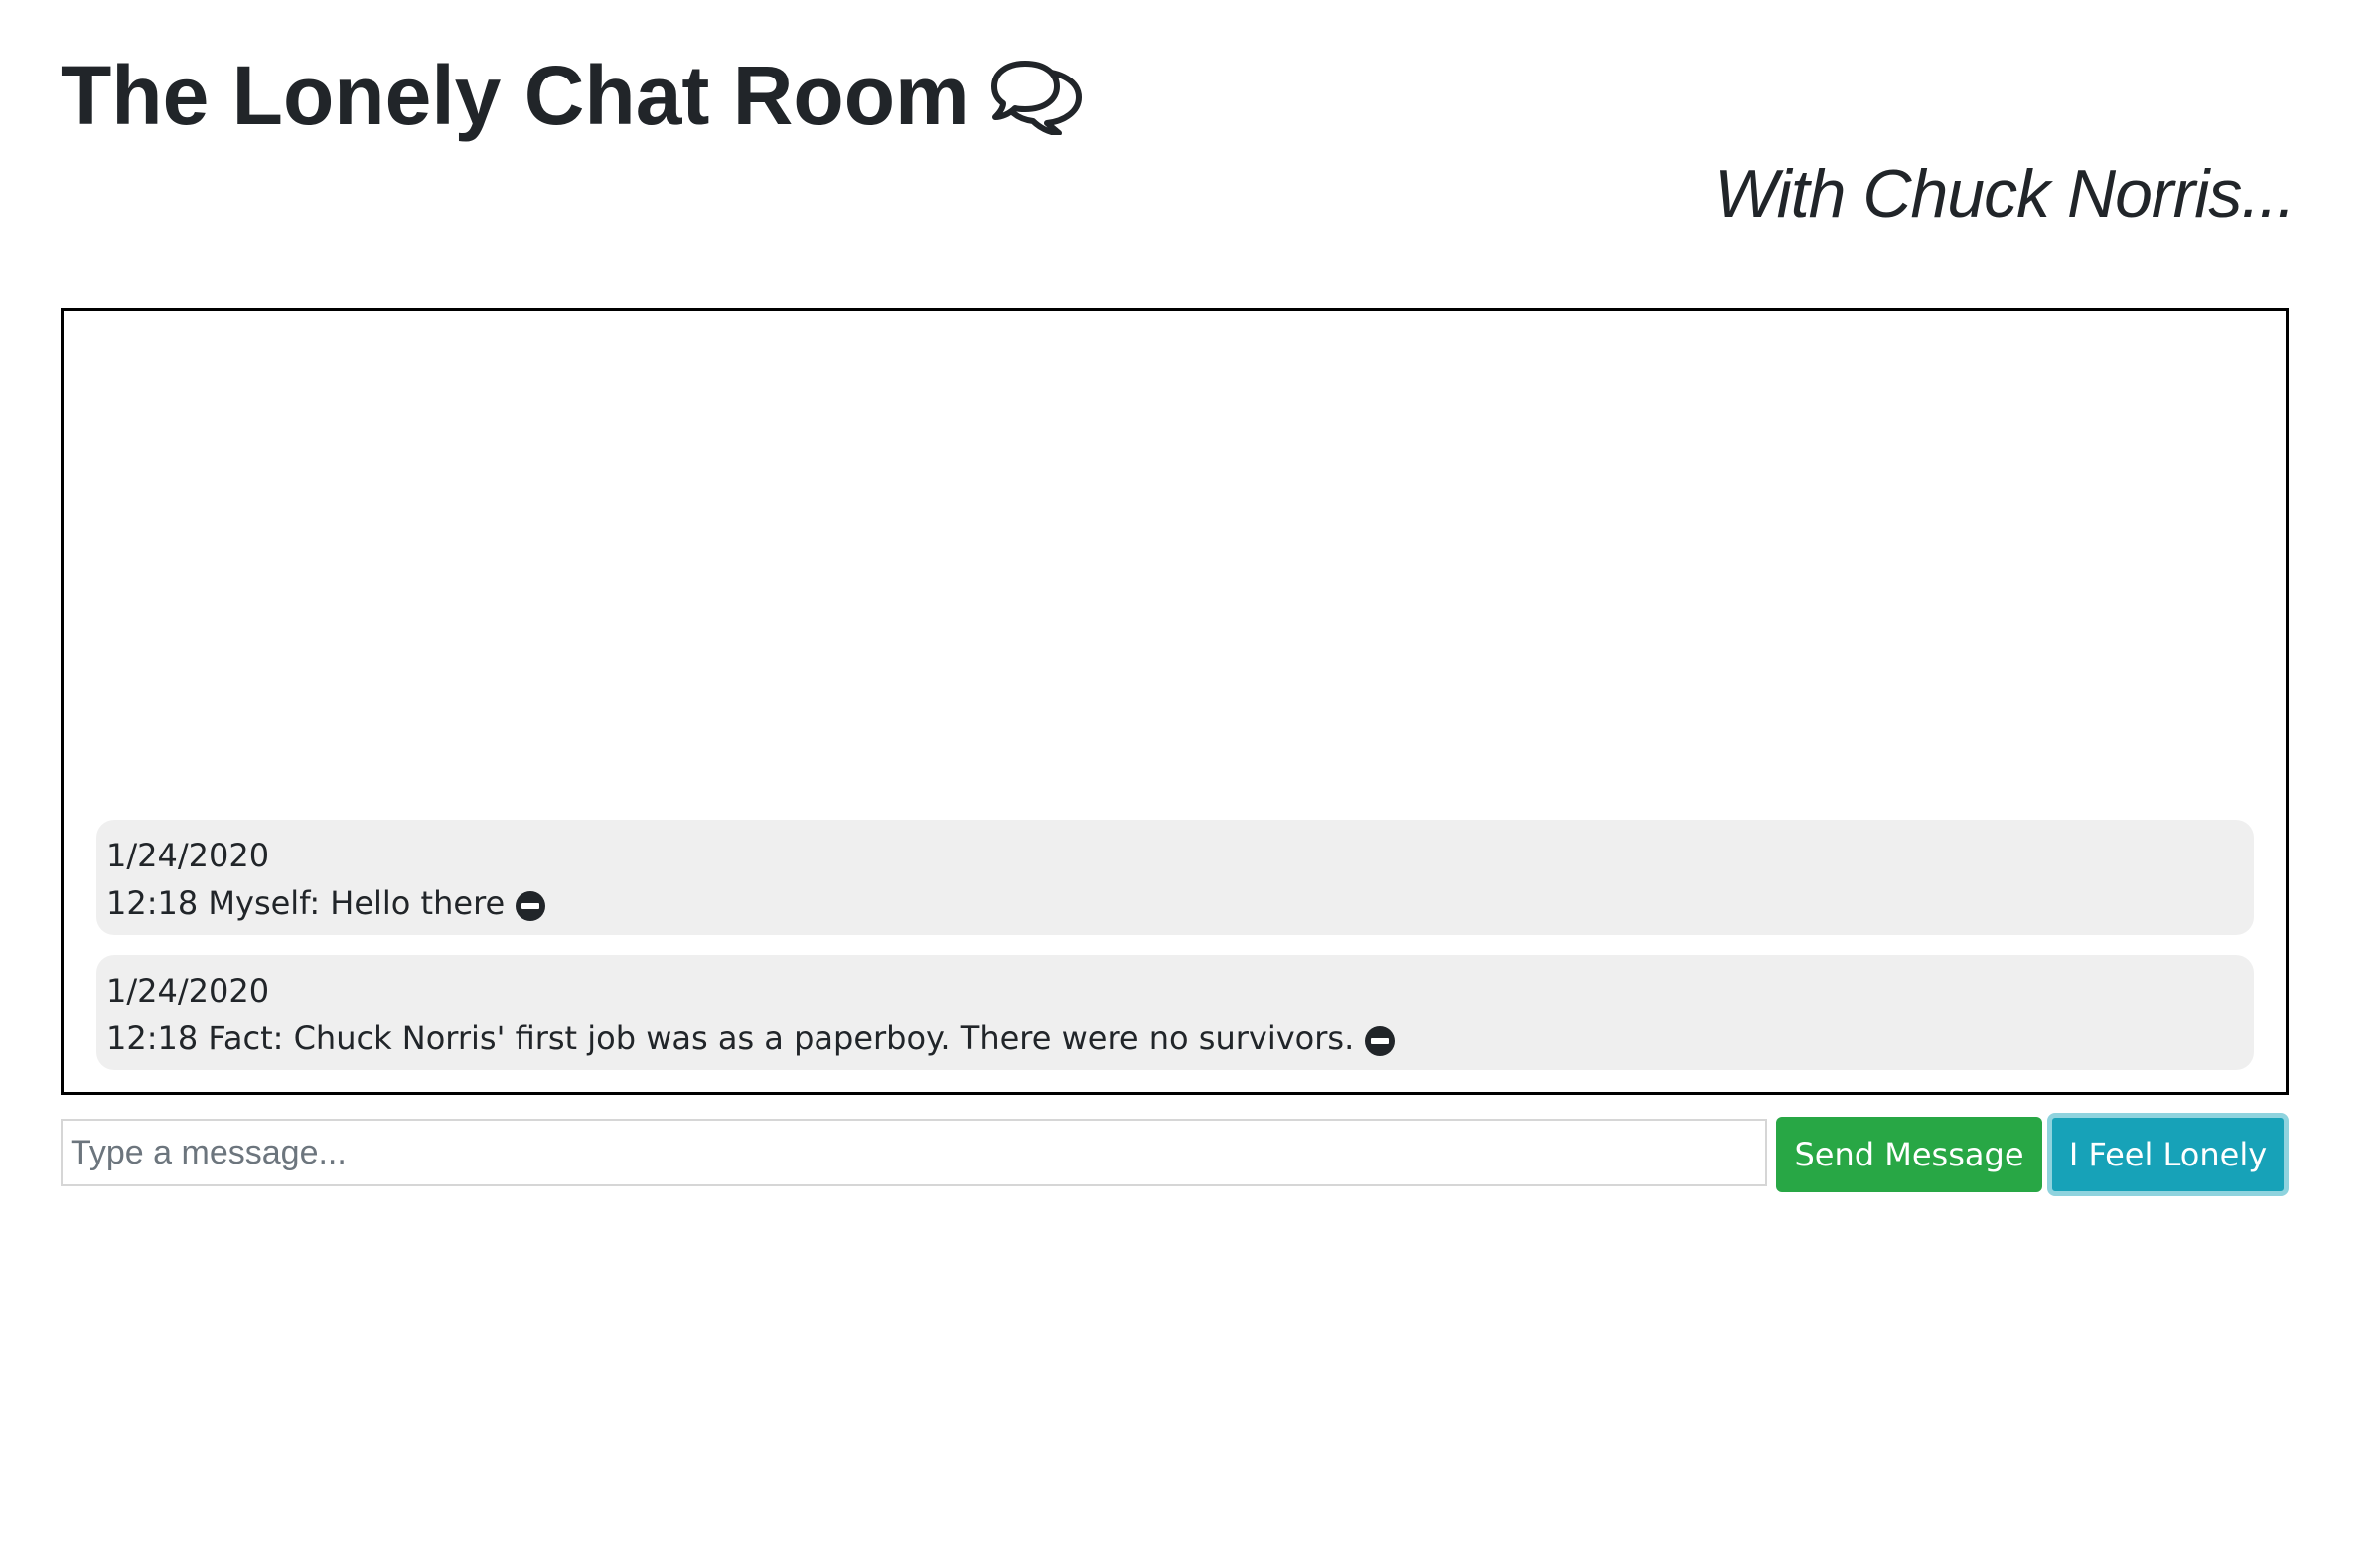 The height and width of the screenshot is (1552, 2380). What do you see at coordinates (306, 903) in the screenshot?
I see `message-text: 12:18 Myself: Hello there` at bounding box center [306, 903].